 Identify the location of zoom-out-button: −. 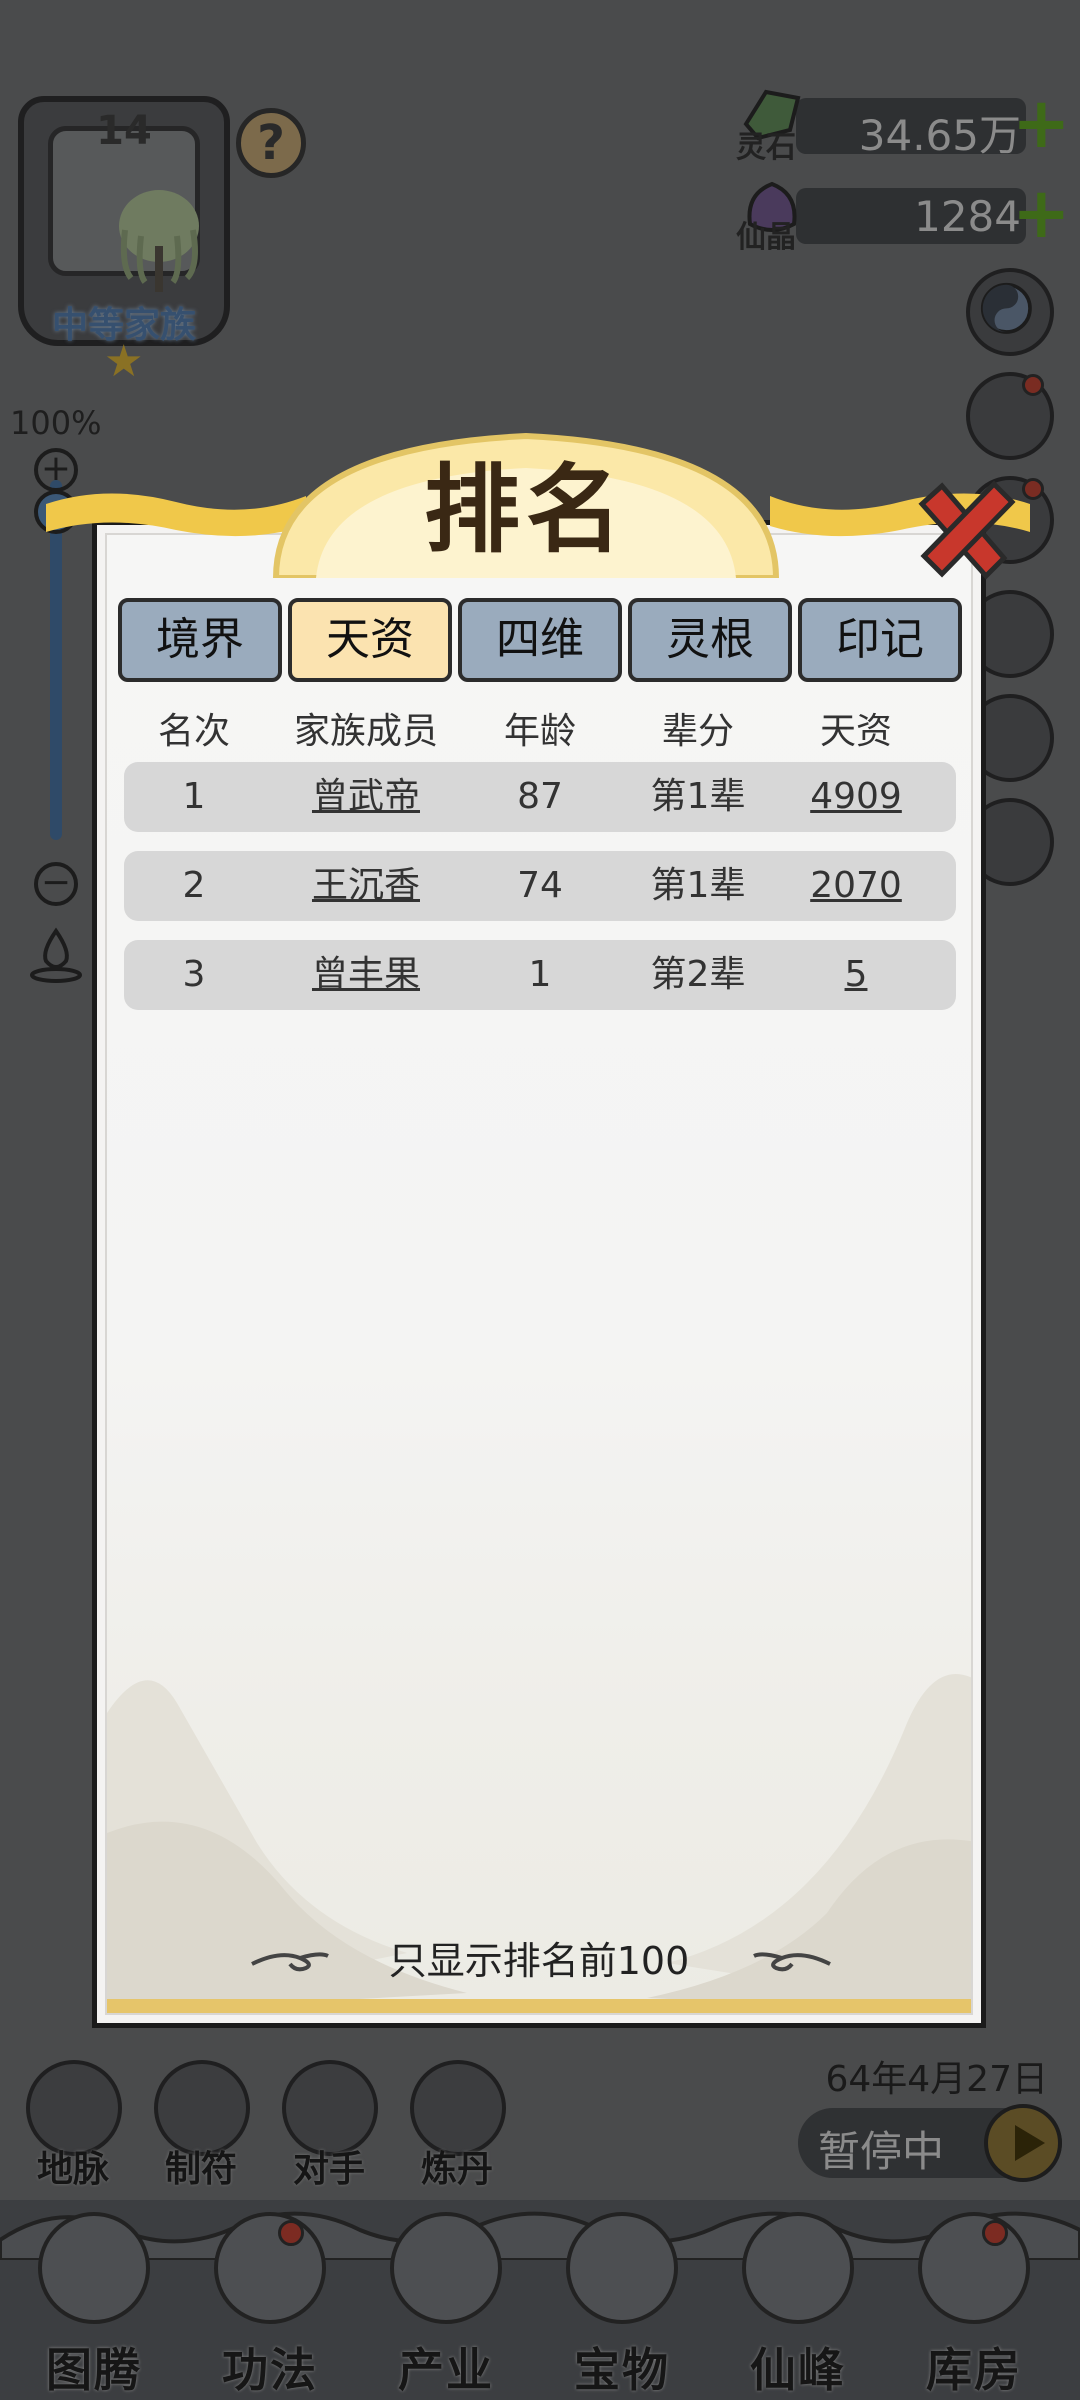
(56, 884).